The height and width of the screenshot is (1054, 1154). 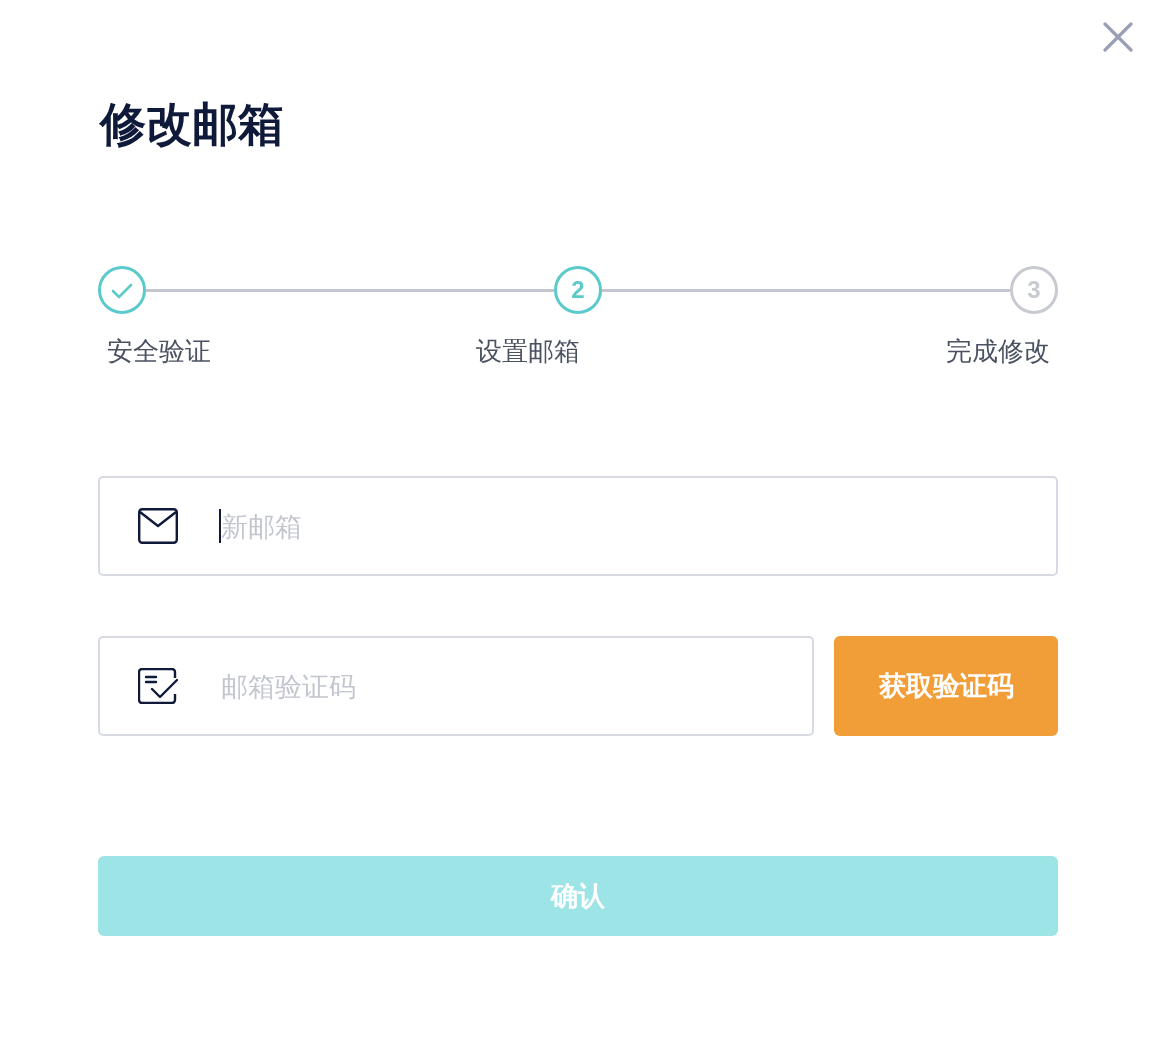 I want to click on close-button, so click(x=1118, y=37).